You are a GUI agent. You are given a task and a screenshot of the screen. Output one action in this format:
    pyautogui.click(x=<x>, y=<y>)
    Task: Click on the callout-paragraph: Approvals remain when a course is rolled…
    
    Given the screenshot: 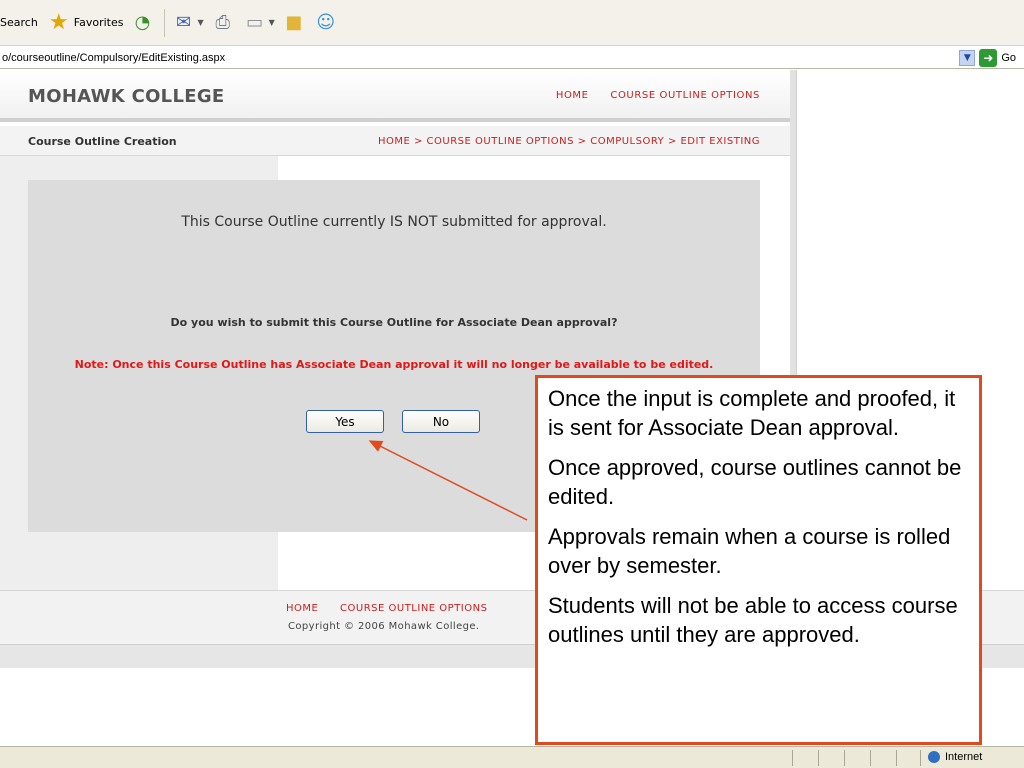 What is the action you would take?
    pyautogui.click(x=749, y=551)
    